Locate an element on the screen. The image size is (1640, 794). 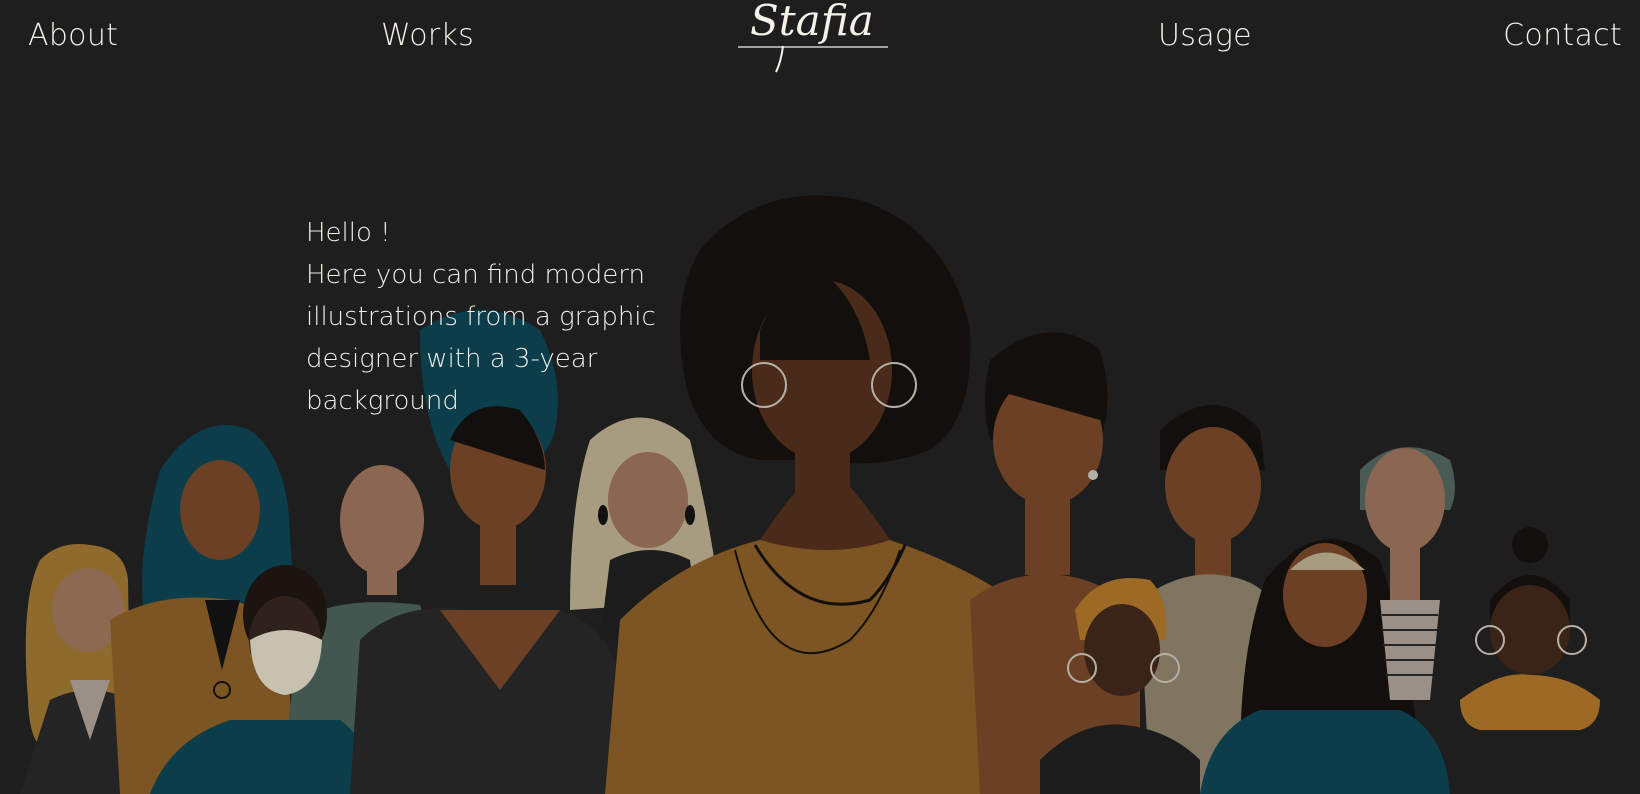
nav-about-link: About is located at coordinates (73, 35).